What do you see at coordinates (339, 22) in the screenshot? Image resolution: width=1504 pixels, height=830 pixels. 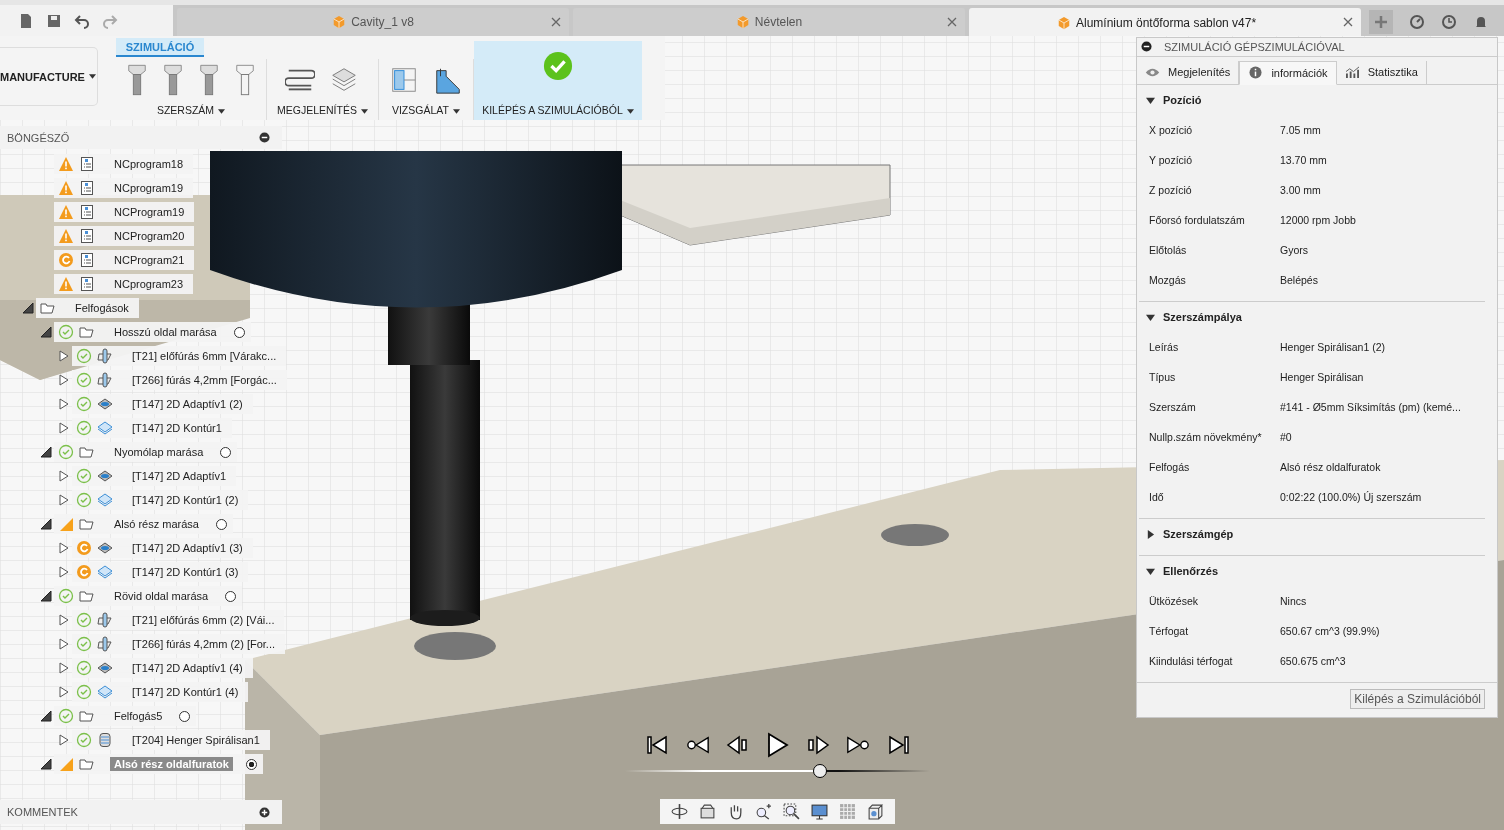 I see `cube-icon` at bounding box center [339, 22].